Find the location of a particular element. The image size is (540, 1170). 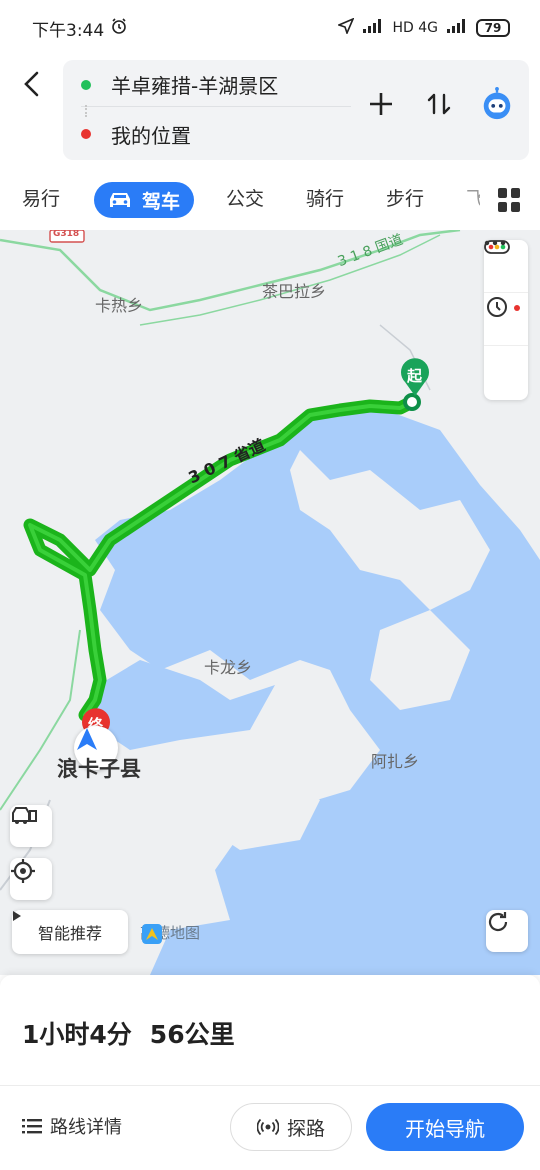

more-options-button is located at coordinates (506, 319).